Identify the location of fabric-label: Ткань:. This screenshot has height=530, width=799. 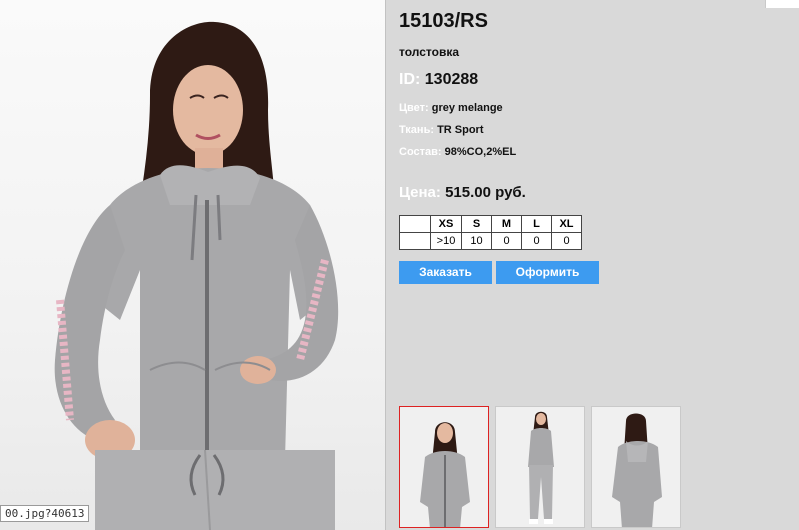
(416, 130).